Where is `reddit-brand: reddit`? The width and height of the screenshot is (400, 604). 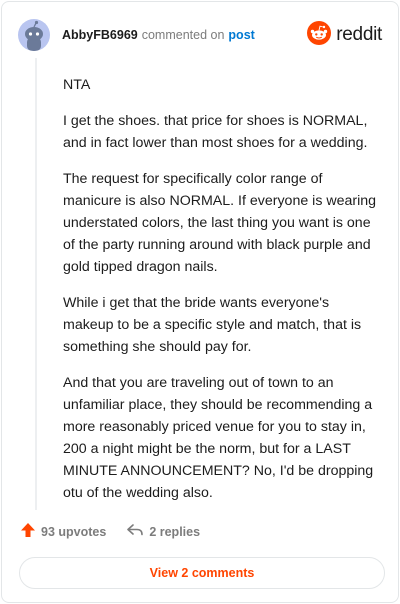
reddit-brand: reddit is located at coordinates (344, 35).